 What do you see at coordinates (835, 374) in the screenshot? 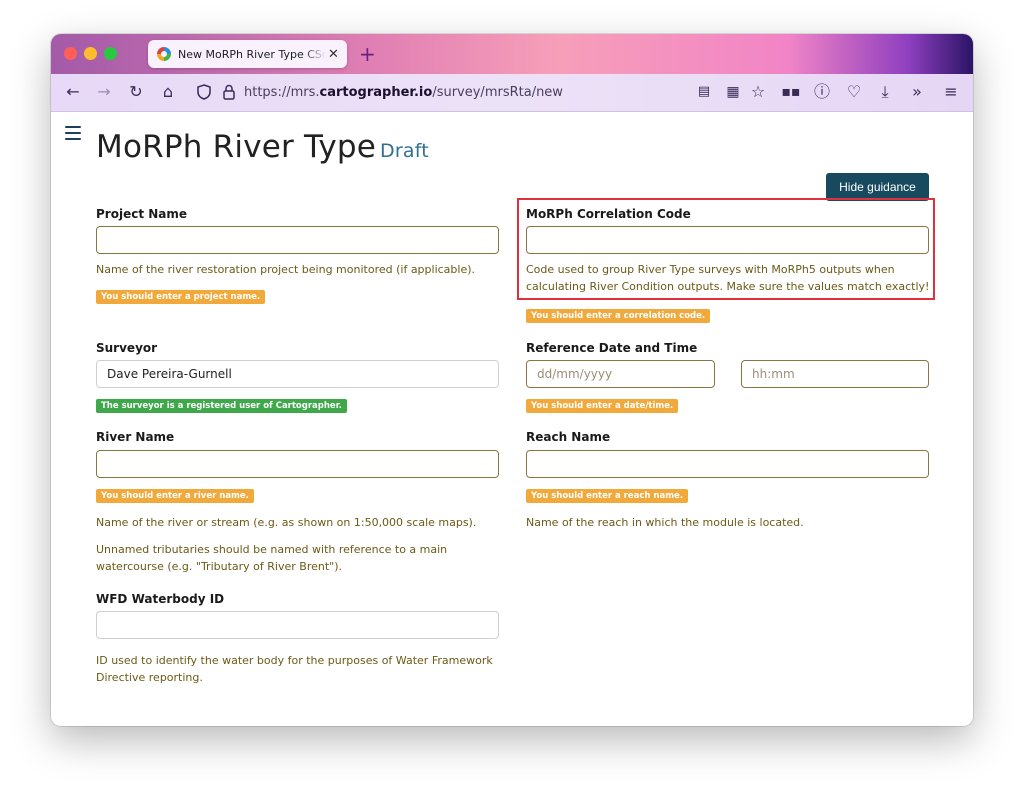
I see `reference-time-input: hh:mm` at bounding box center [835, 374].